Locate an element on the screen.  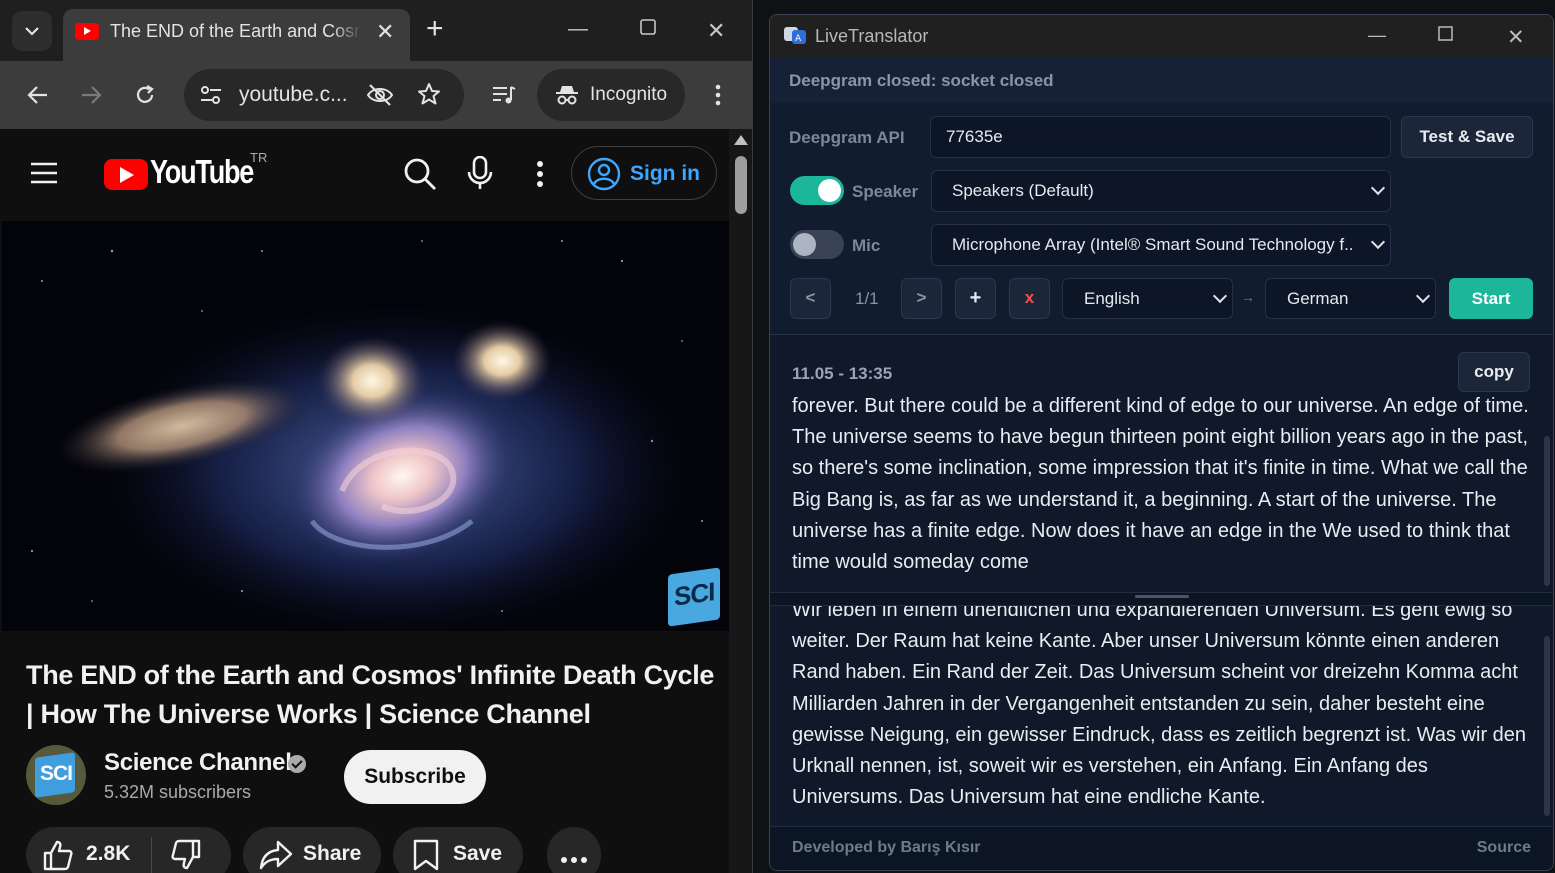
share-icon is located at coordinates (276, 856).